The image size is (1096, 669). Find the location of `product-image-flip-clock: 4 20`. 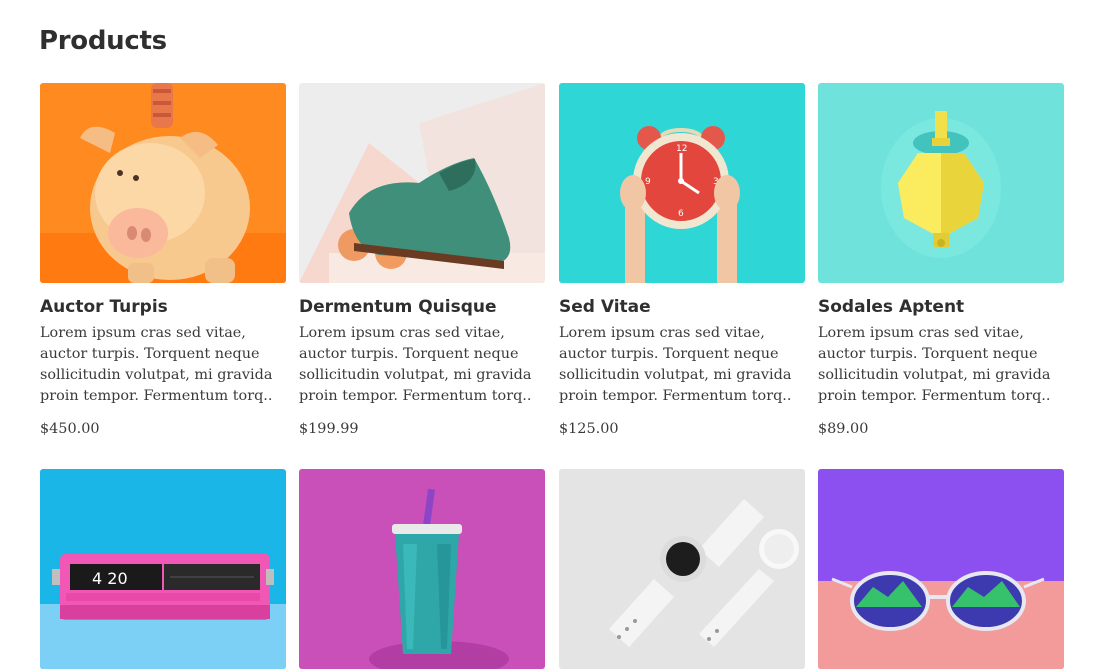

product-image-flip-clock: 4 20 is located at coordinates (163, 569).